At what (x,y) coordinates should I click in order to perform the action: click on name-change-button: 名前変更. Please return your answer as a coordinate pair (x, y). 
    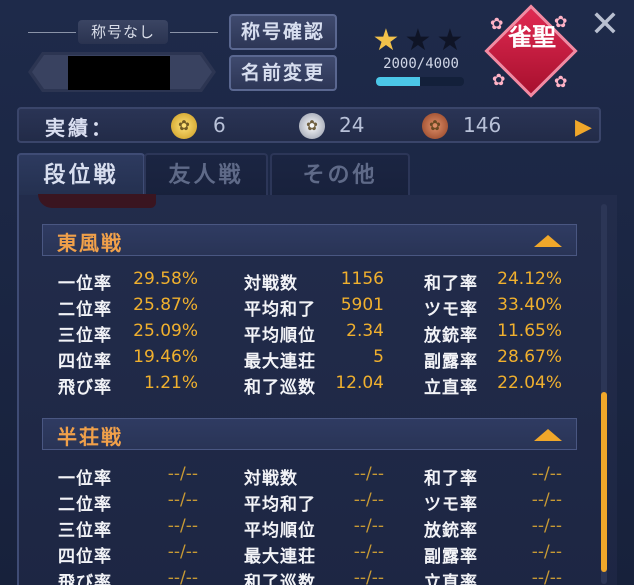
    Looking at the image, I should click on (283, 73).